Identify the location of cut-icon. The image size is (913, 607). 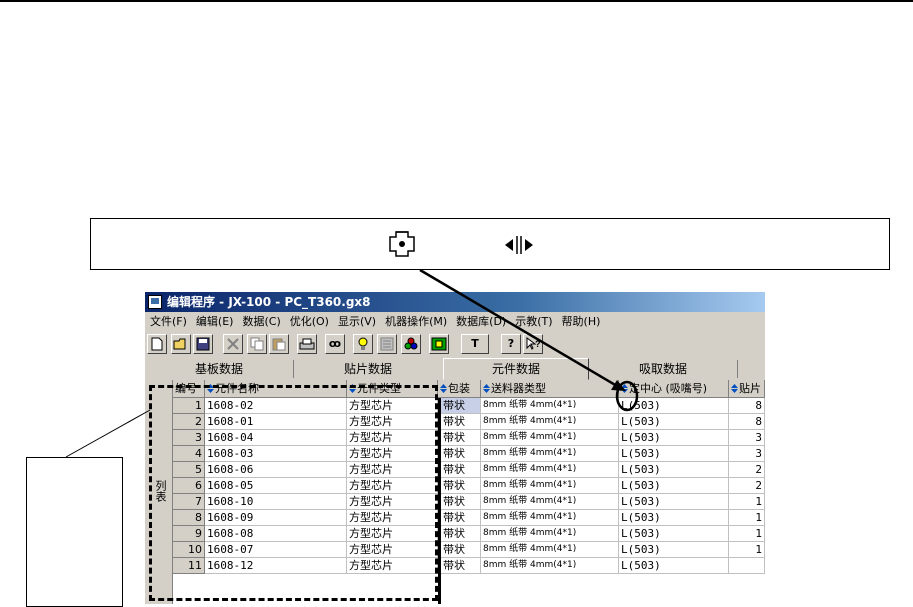
(233, 344).